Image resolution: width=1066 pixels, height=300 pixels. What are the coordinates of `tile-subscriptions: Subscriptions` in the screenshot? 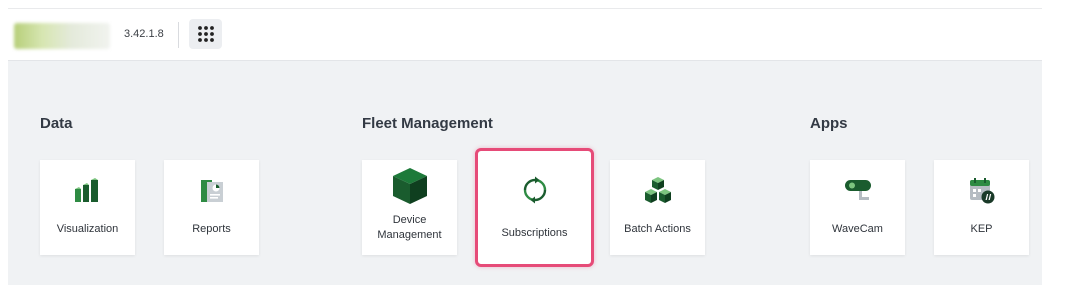 It's located at (534, 207).